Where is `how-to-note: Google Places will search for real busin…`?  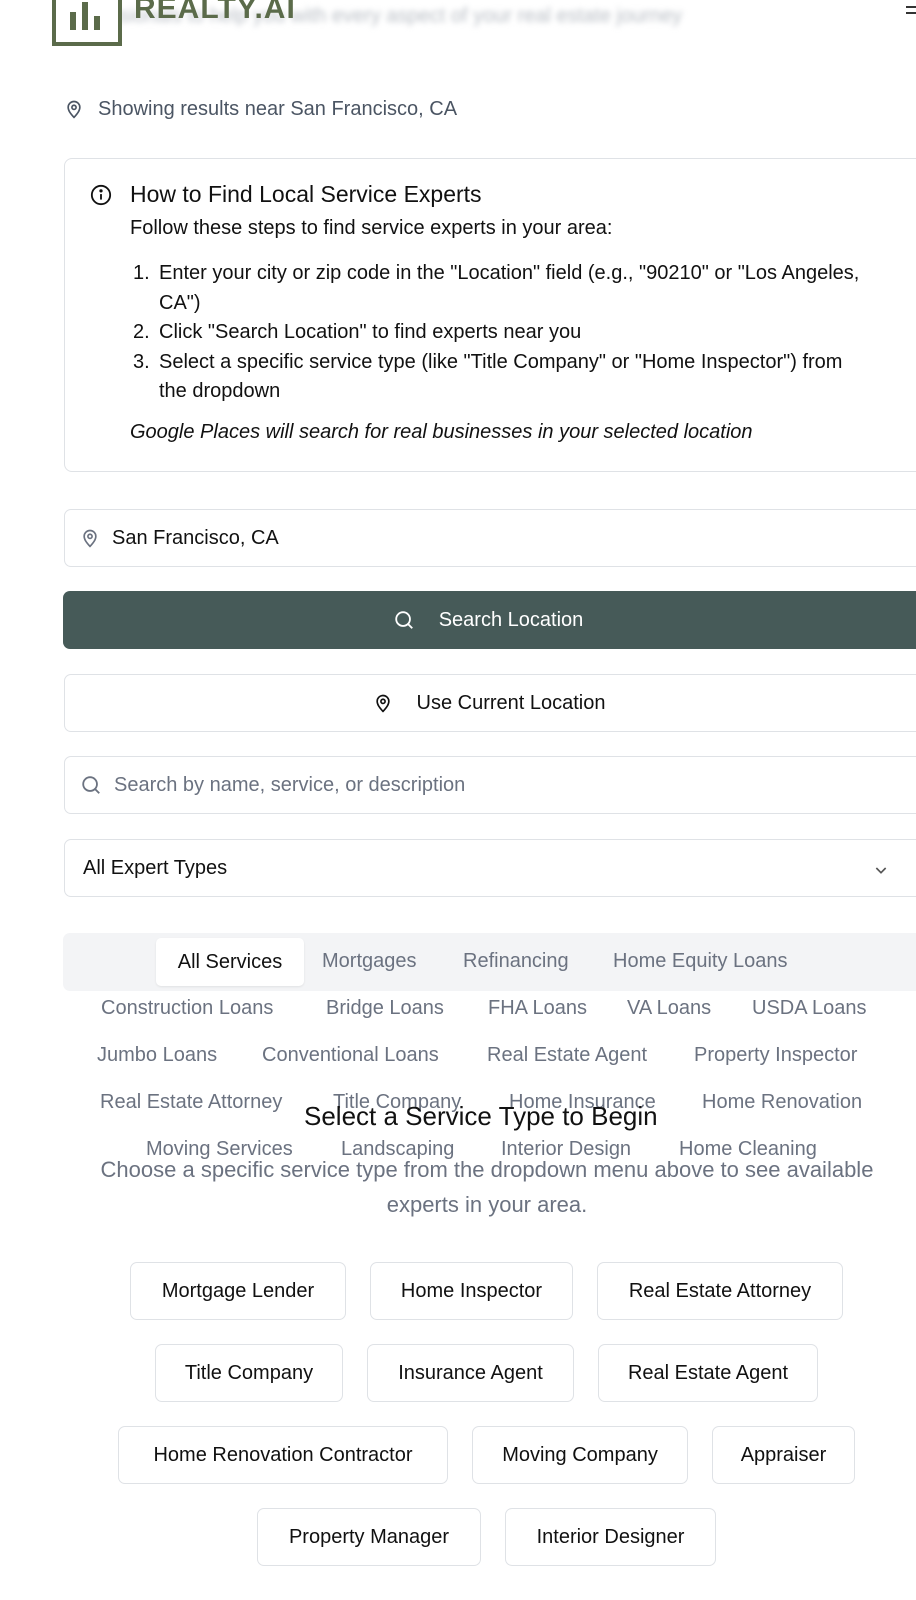 how-to-note: Google Places will search for real busin… is located at coordinates (441, 432).